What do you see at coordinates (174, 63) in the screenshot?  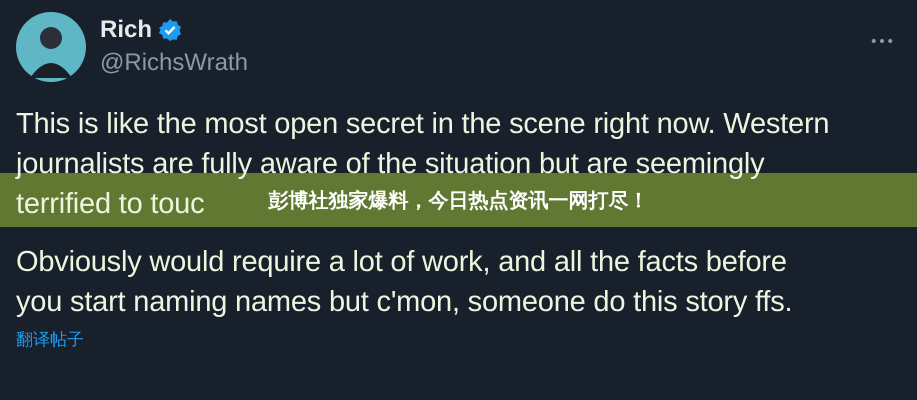 I see `author-handle: @RichsWrath` at bounding box center [174, 63].